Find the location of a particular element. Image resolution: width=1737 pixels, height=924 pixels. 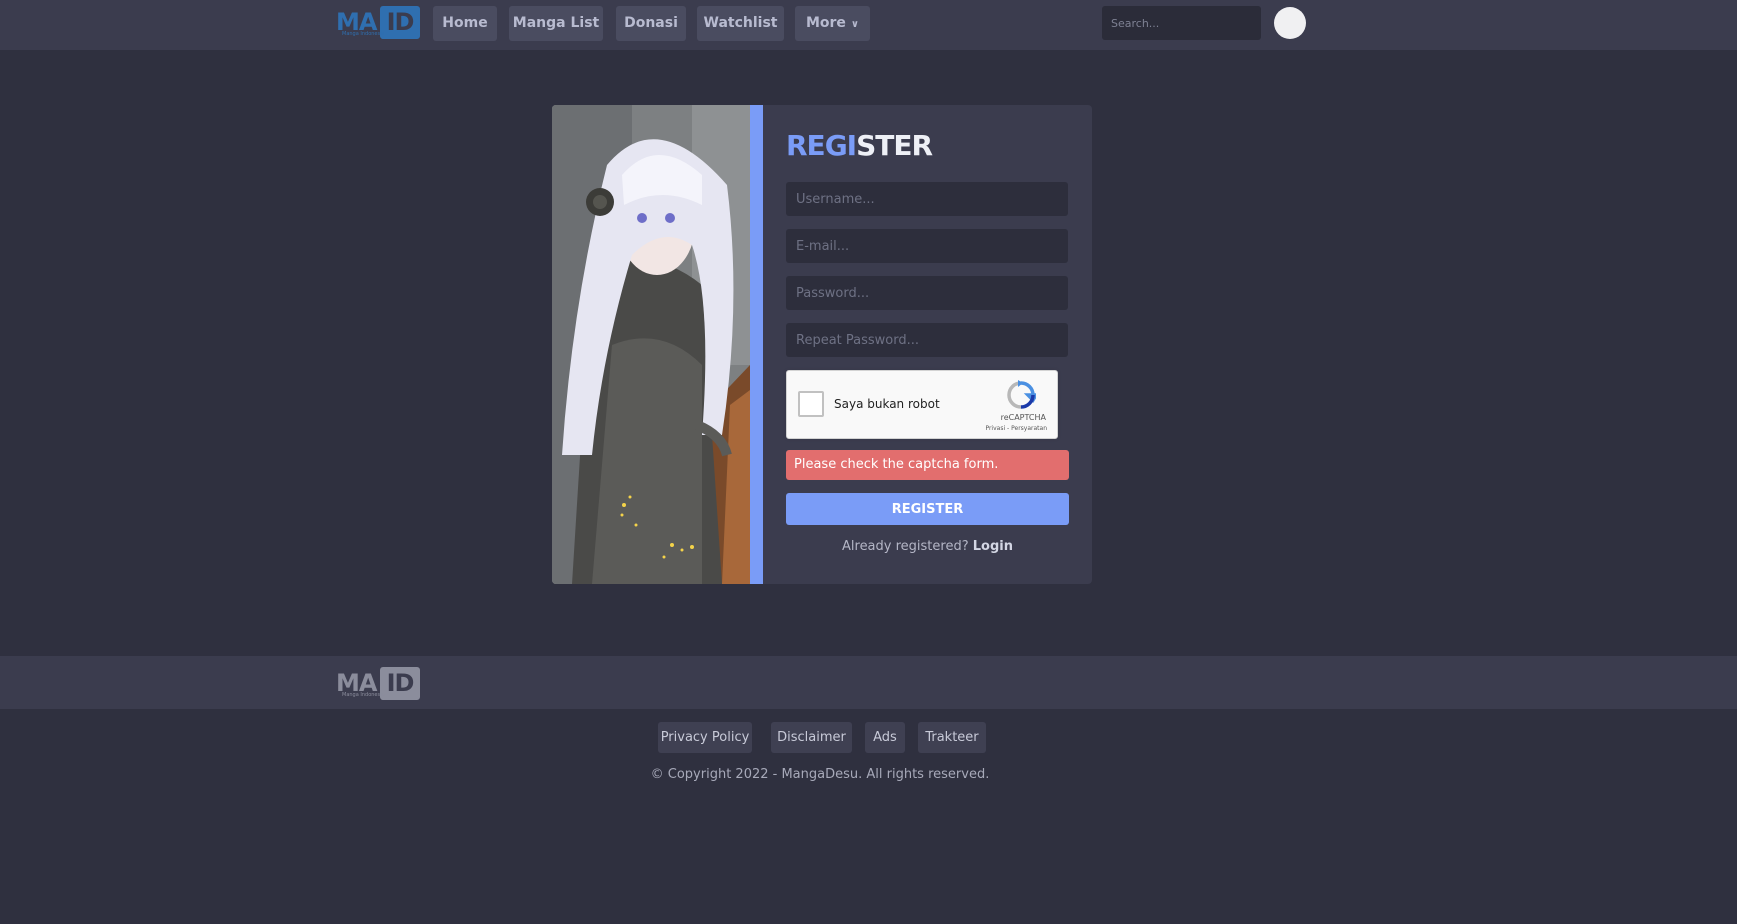

footer-logo: MA ID Manga Indonesia is located at coordinates (378, 683).